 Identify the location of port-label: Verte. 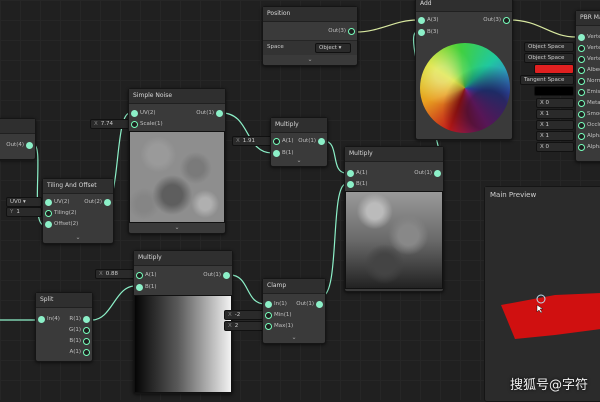
(593, 59).